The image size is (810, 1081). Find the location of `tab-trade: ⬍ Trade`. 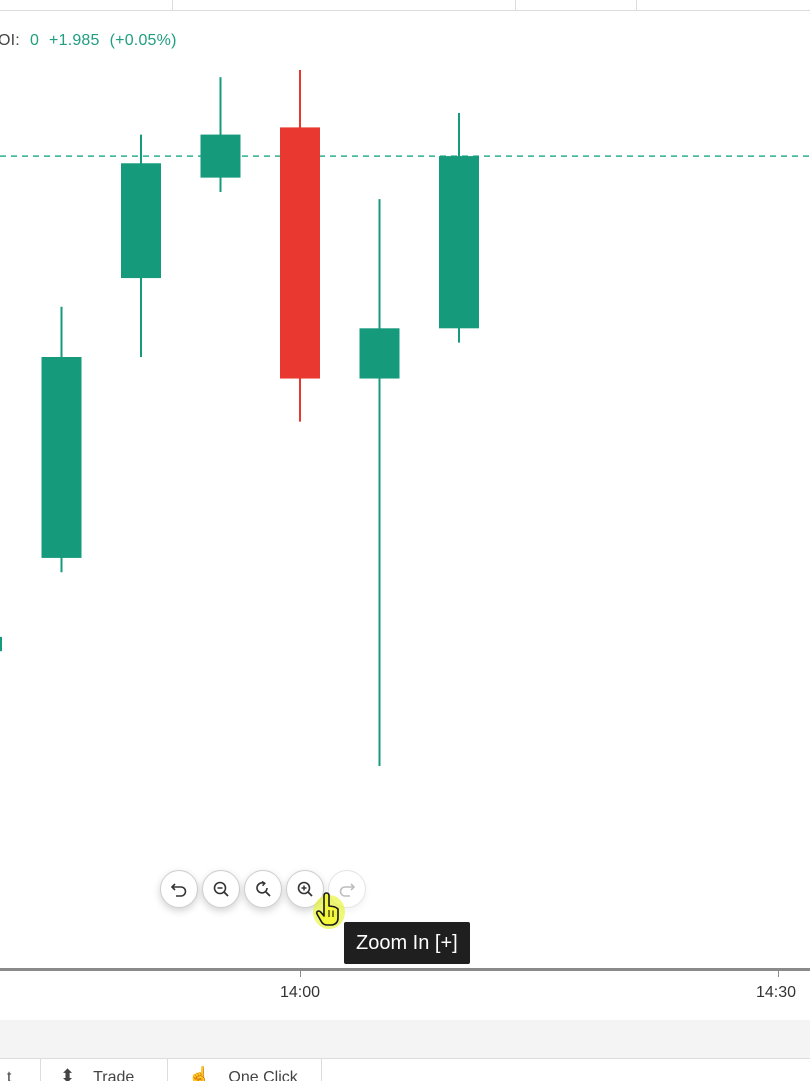

tab-trade: ⬍ Trade is located at coordinates (105, 1070).